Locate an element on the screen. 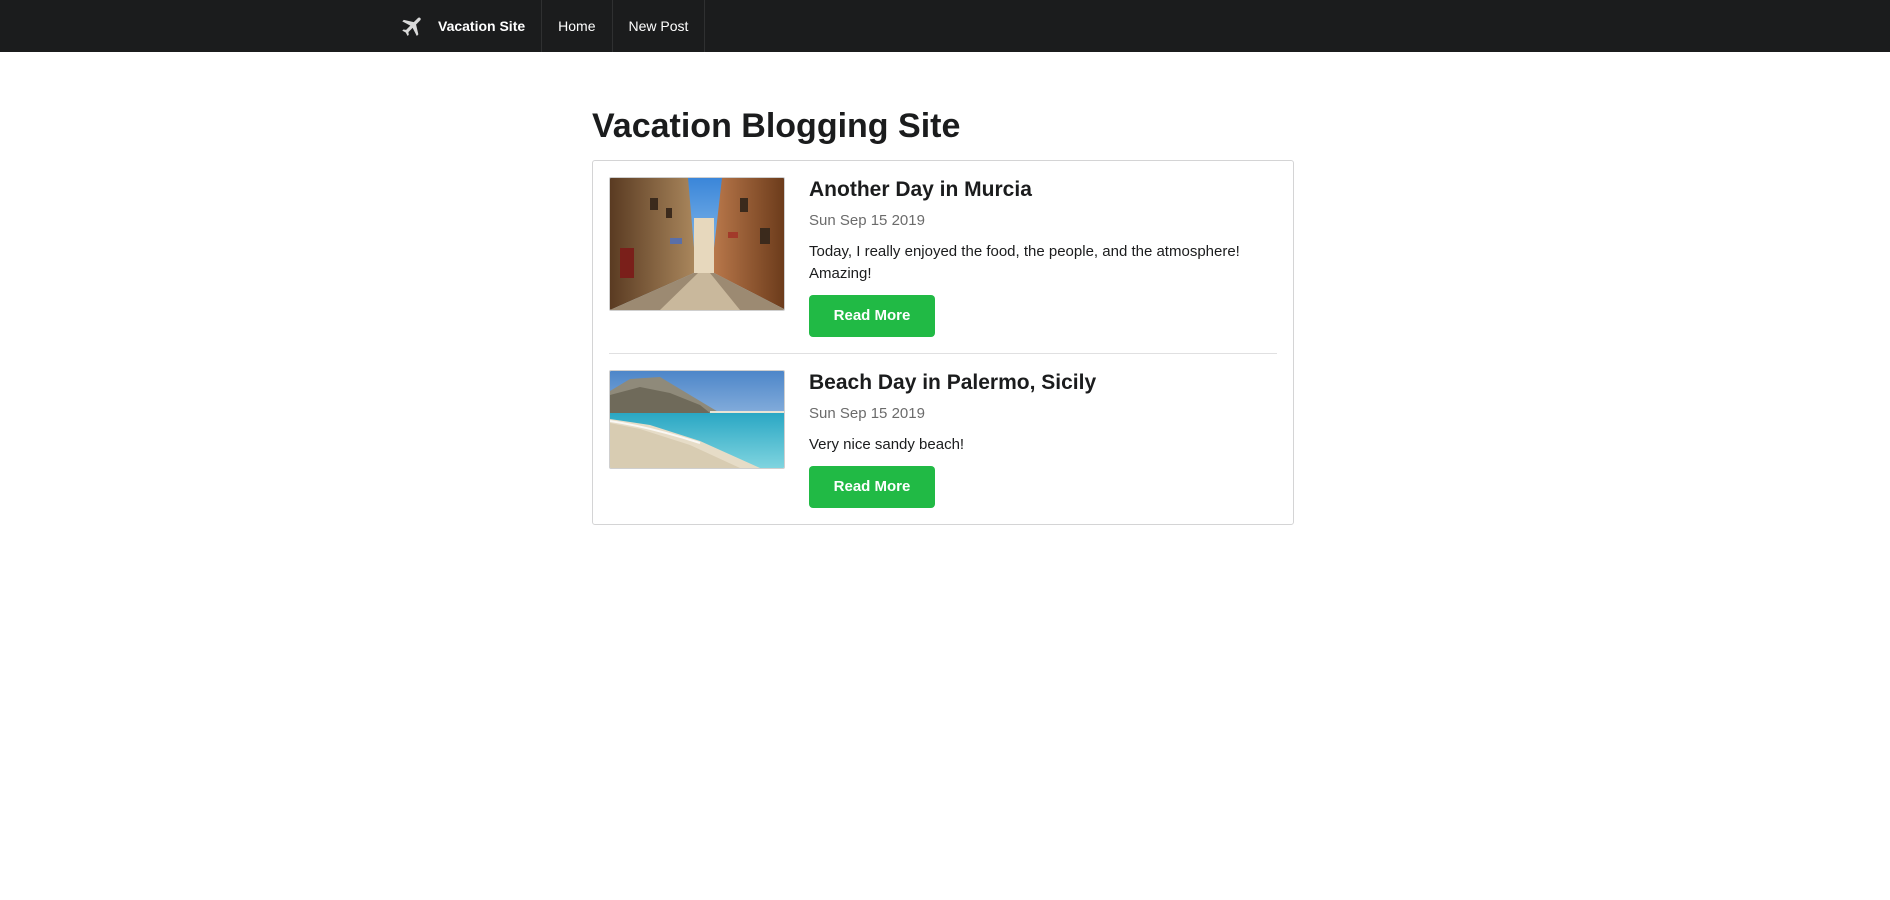  top-navbar: Vacation Site Home New Post is located at coordinates (945, 26).